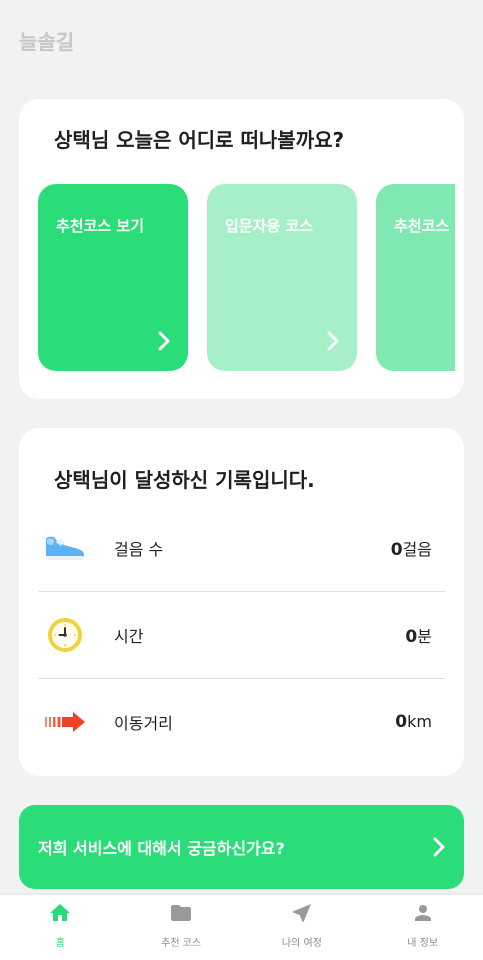 This screenshot has height=960, width=483. What do you see at coordinates (181, 943) in the screenshot?
I see `nav-label: 추천 코스` at bounding box center [181, 943].